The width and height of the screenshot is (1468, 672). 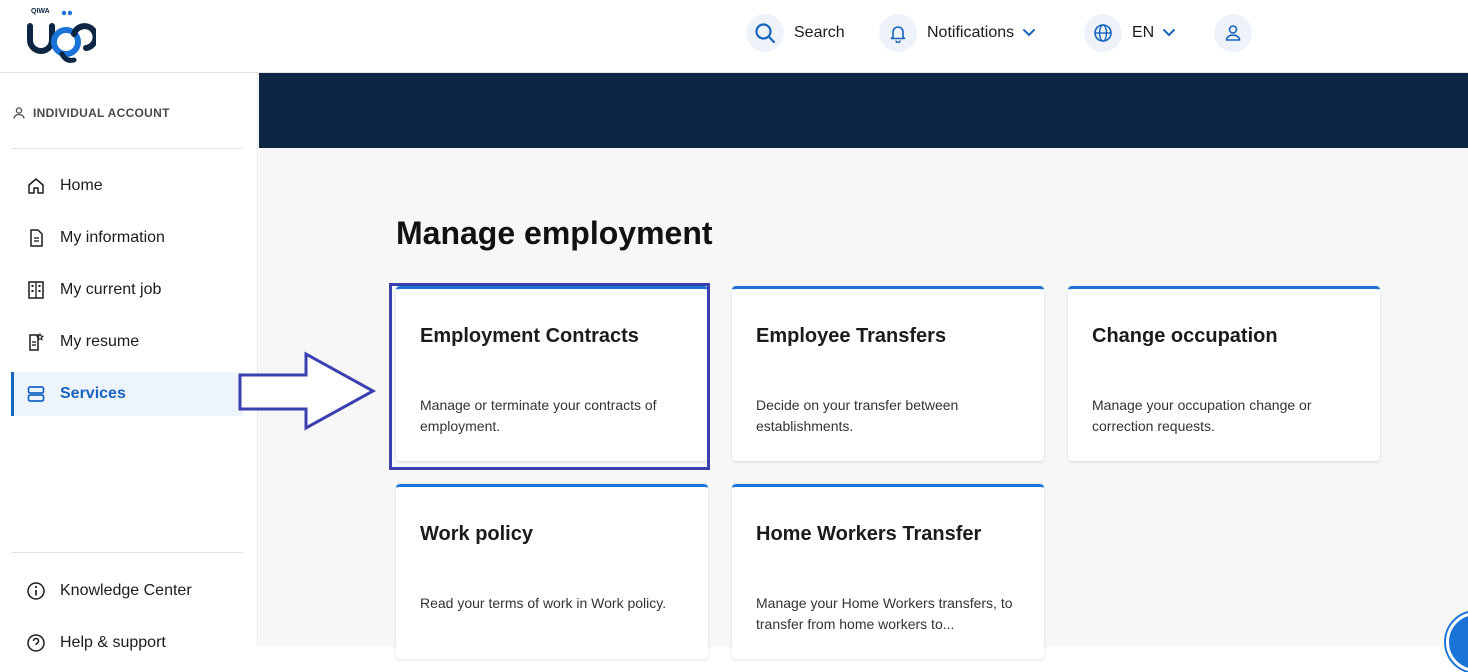 What do you see at coordinates (81, 185) in the screenshot?
I see `sidebar-item-label: Home` at bounding box center [81, 185].